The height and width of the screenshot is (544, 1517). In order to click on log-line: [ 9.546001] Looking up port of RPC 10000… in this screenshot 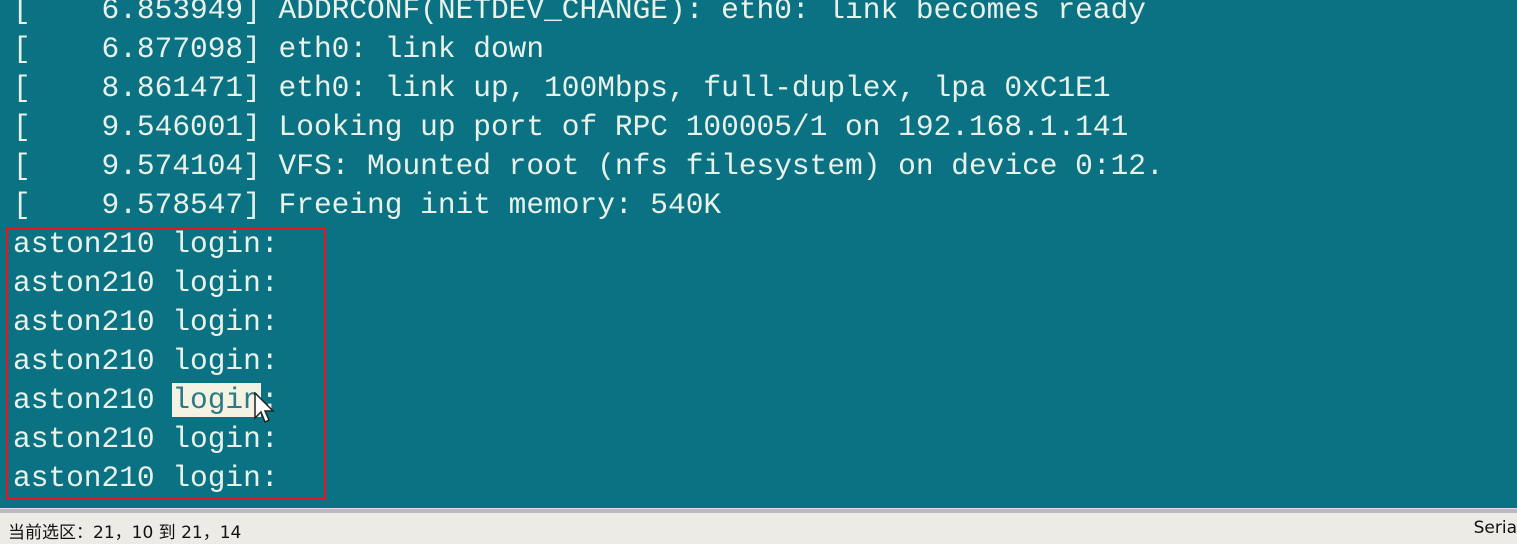, I will do `click(571, 127)`.